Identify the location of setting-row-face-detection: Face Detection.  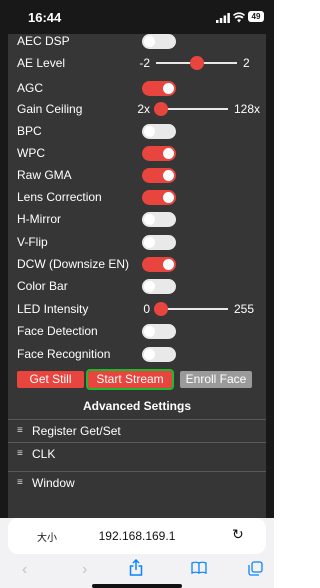
(137, 331).